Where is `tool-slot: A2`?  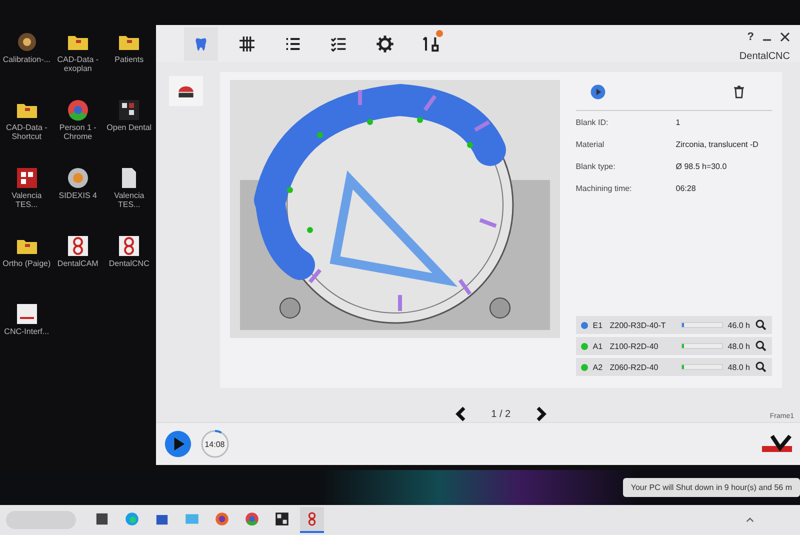 tool-slot: A2 is located at coordinates (598, 367).